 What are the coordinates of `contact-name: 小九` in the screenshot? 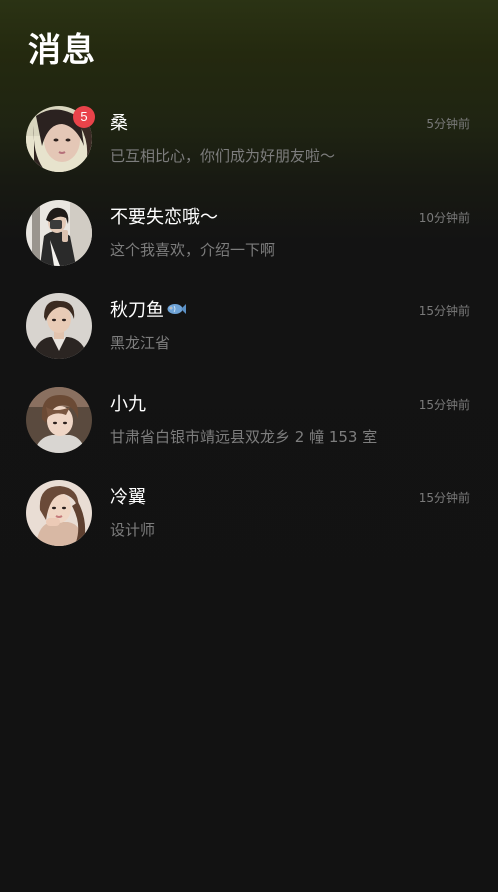 It's located at (128, 404).